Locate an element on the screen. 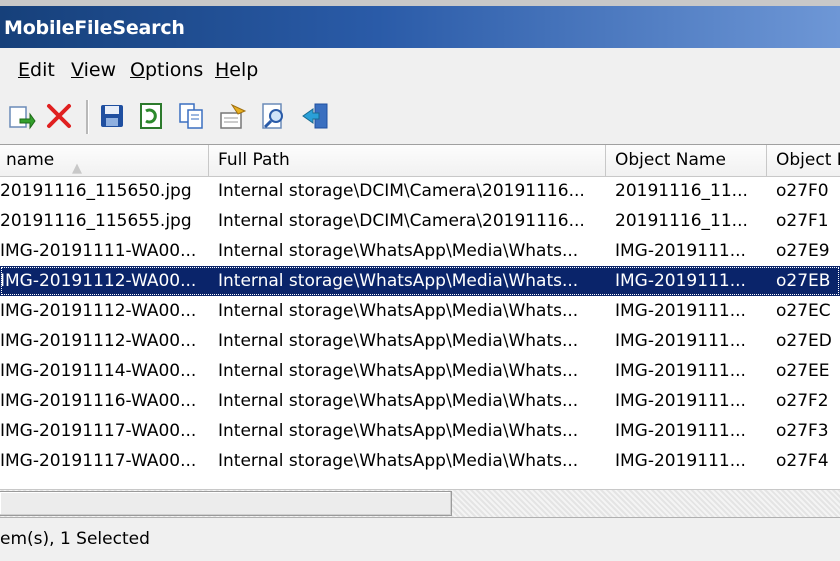 This screenshot has width=840, height=561. cell-object-id: o27F2 is located at coordinates (802, 401).